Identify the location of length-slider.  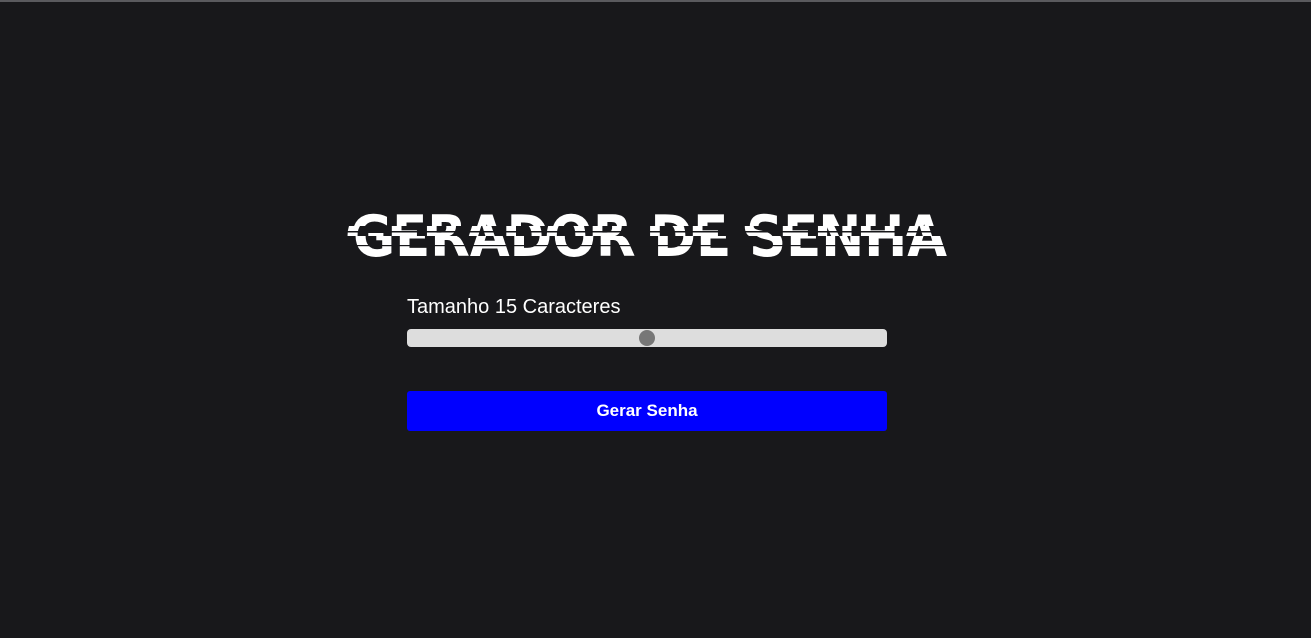
(647, 338).